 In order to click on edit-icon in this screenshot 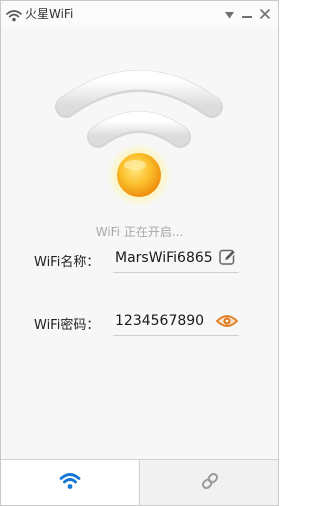, I will do `click(228, 259)`.